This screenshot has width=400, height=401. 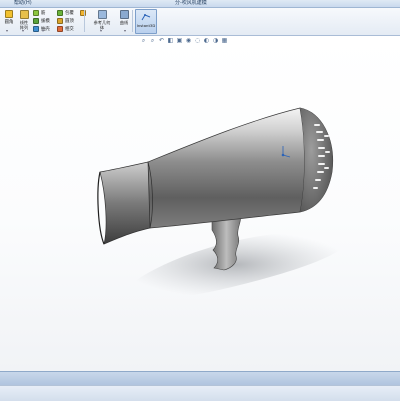 I want to click on intersect-button: 相交, so click(x=65, y=29).